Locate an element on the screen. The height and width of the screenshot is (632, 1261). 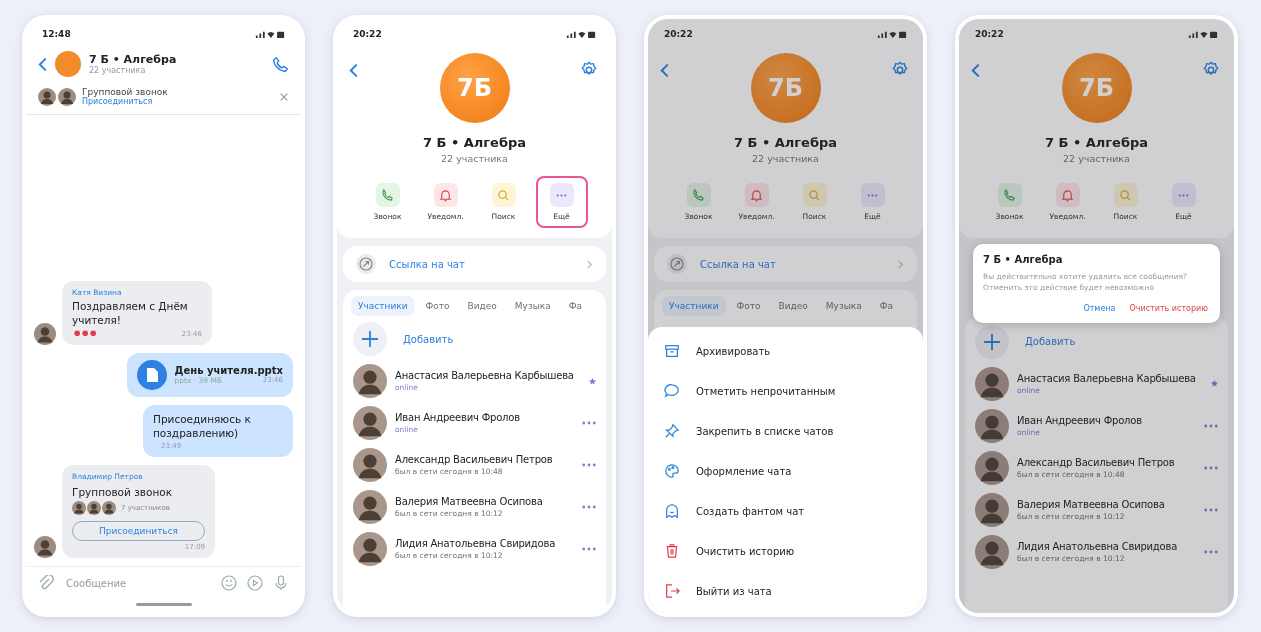
smile-icon is located at coordinates (229, 583).